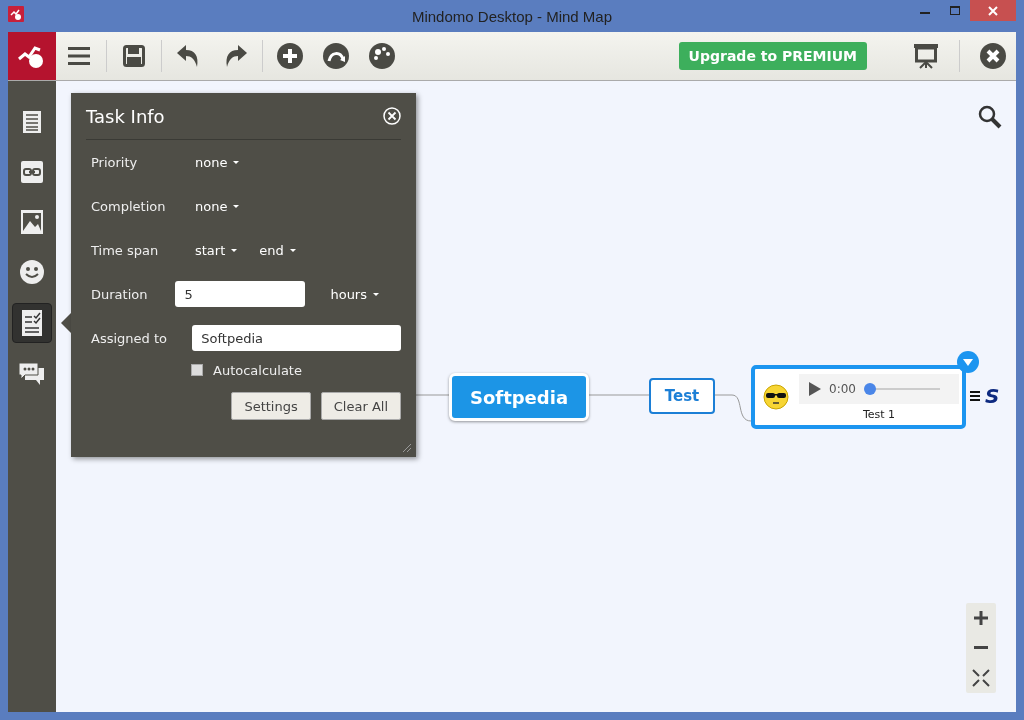 The height and width of the screenshot is (720, 1024). Describe the element at coordinates (115, 162) in the screenshot. I see `field-label: Priority` at that location.